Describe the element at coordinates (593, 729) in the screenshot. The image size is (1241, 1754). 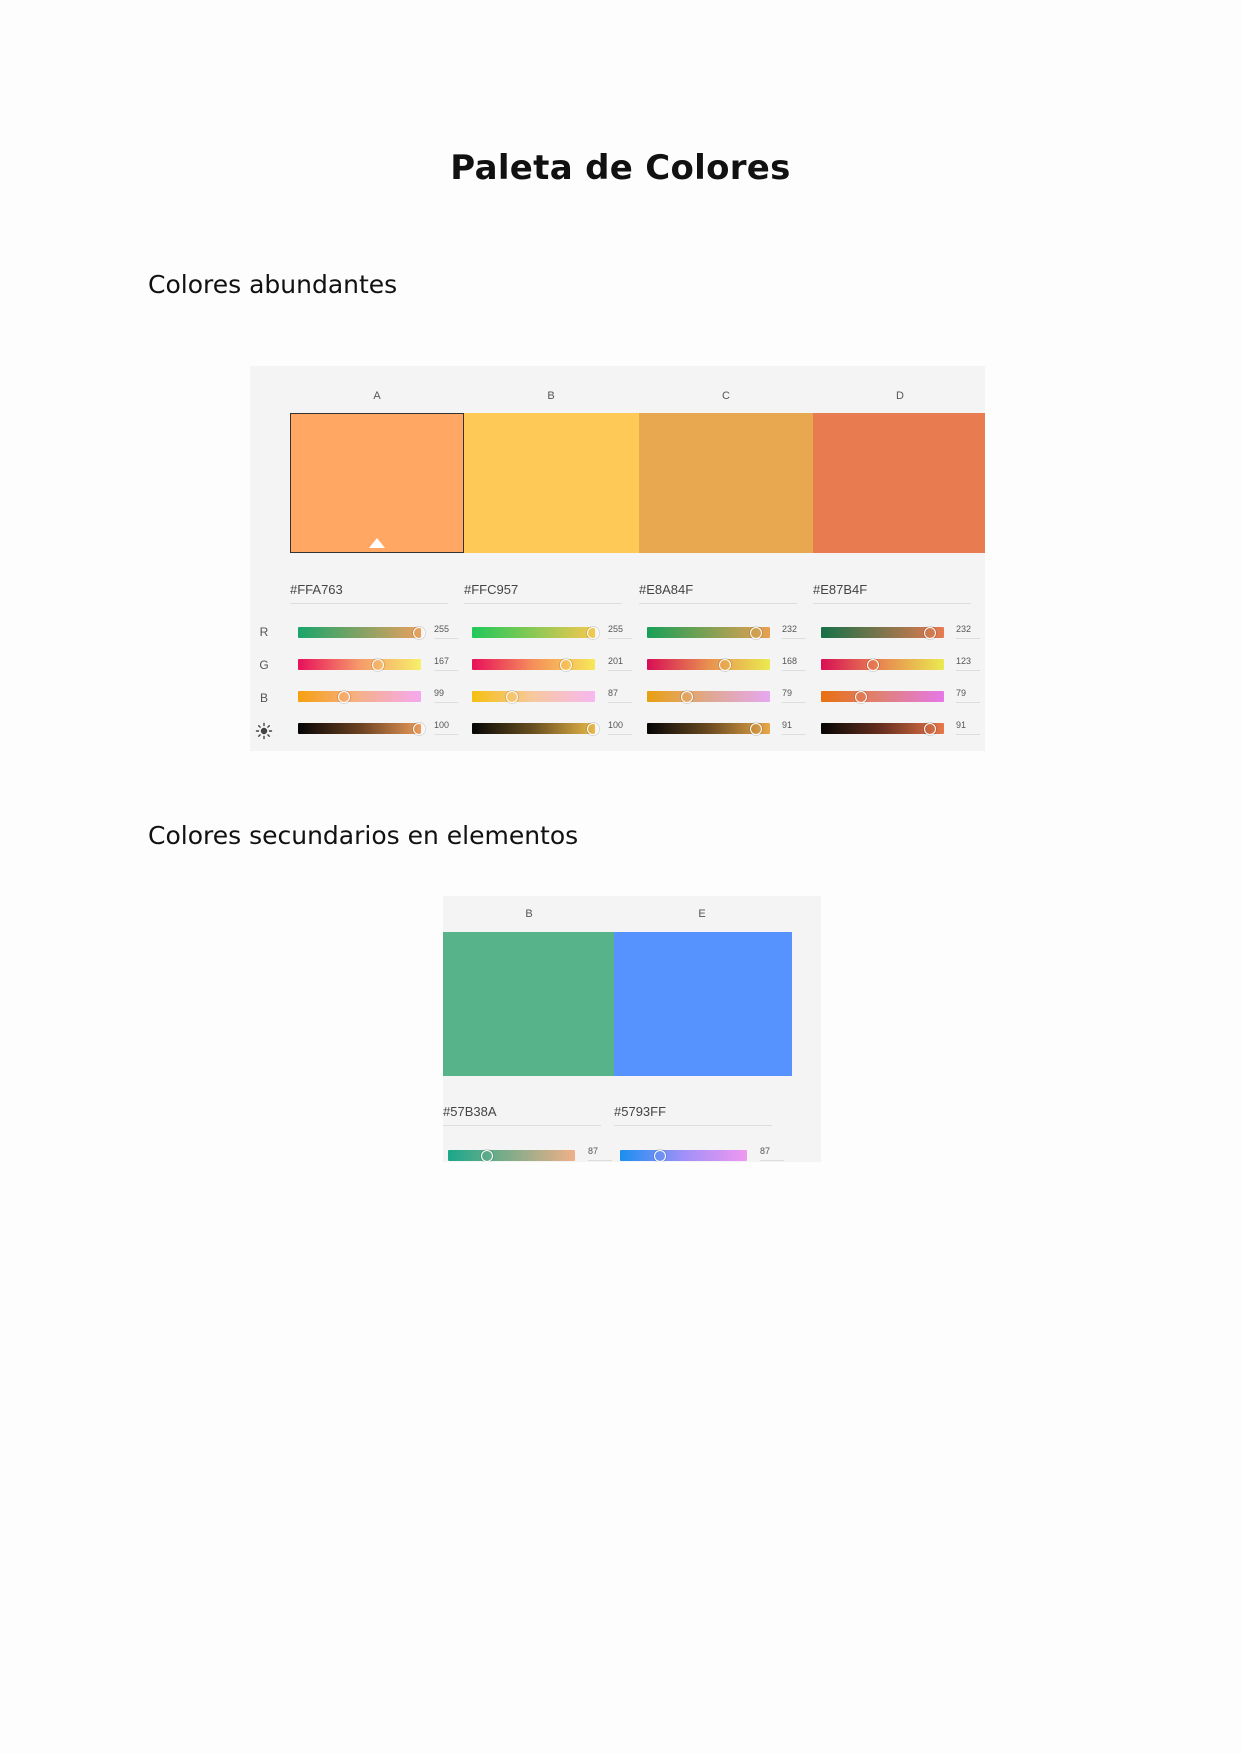
I see `slider-knob-b-brightness` at that location.